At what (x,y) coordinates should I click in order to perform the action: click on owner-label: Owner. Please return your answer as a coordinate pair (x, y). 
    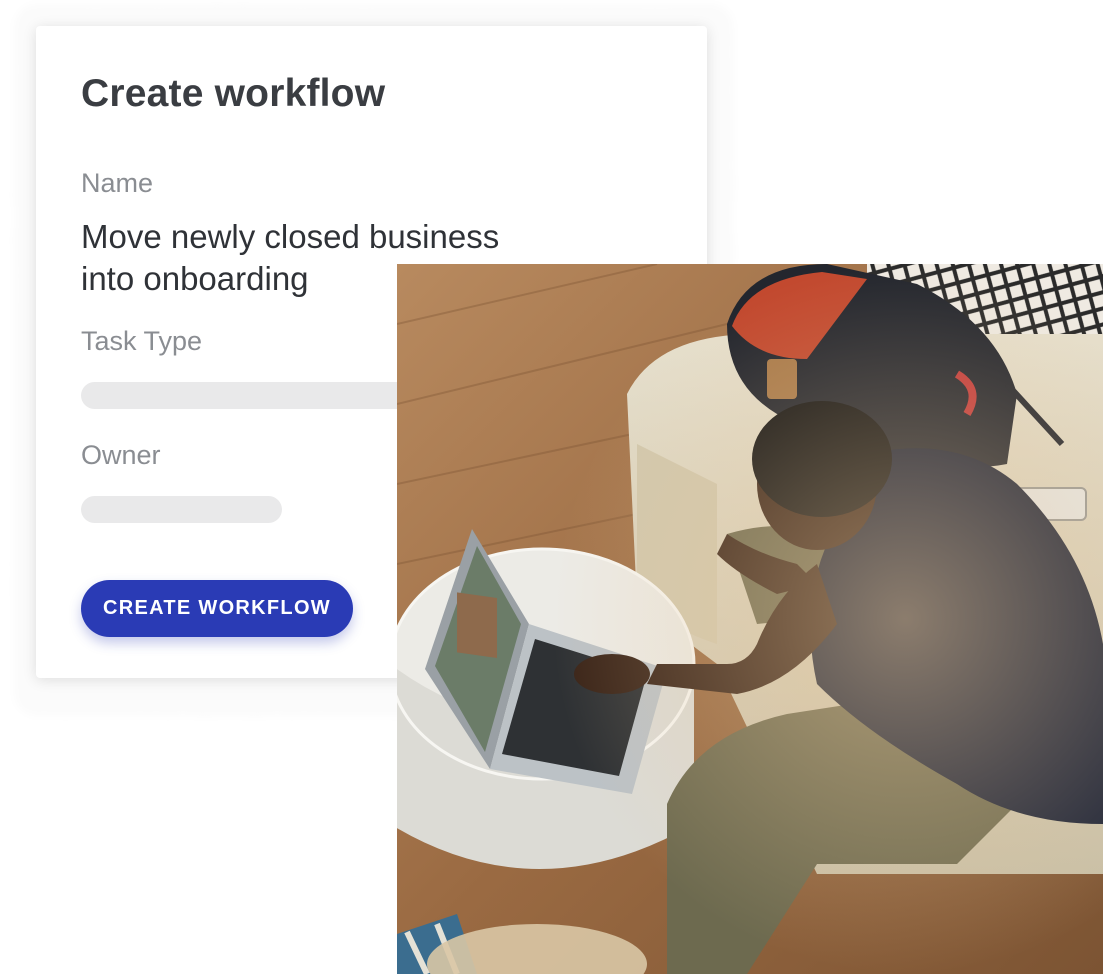
    Looking at the image, I should click on (121, 455).